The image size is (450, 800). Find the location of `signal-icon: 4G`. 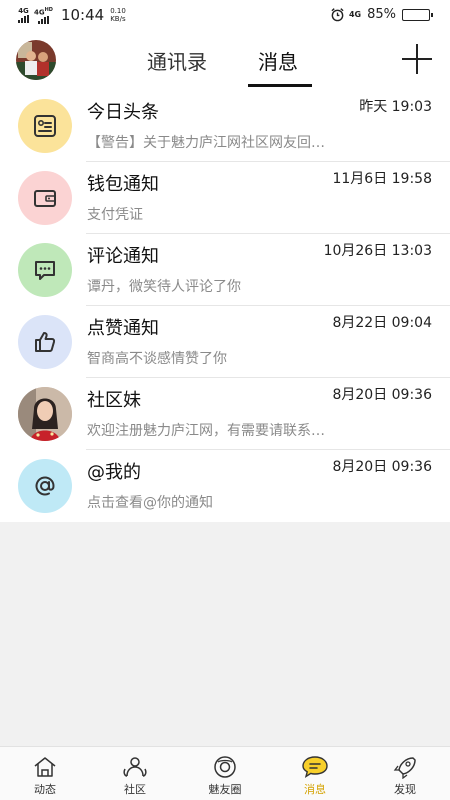

signal-icon: 4G is located at coordinates (23, 15).